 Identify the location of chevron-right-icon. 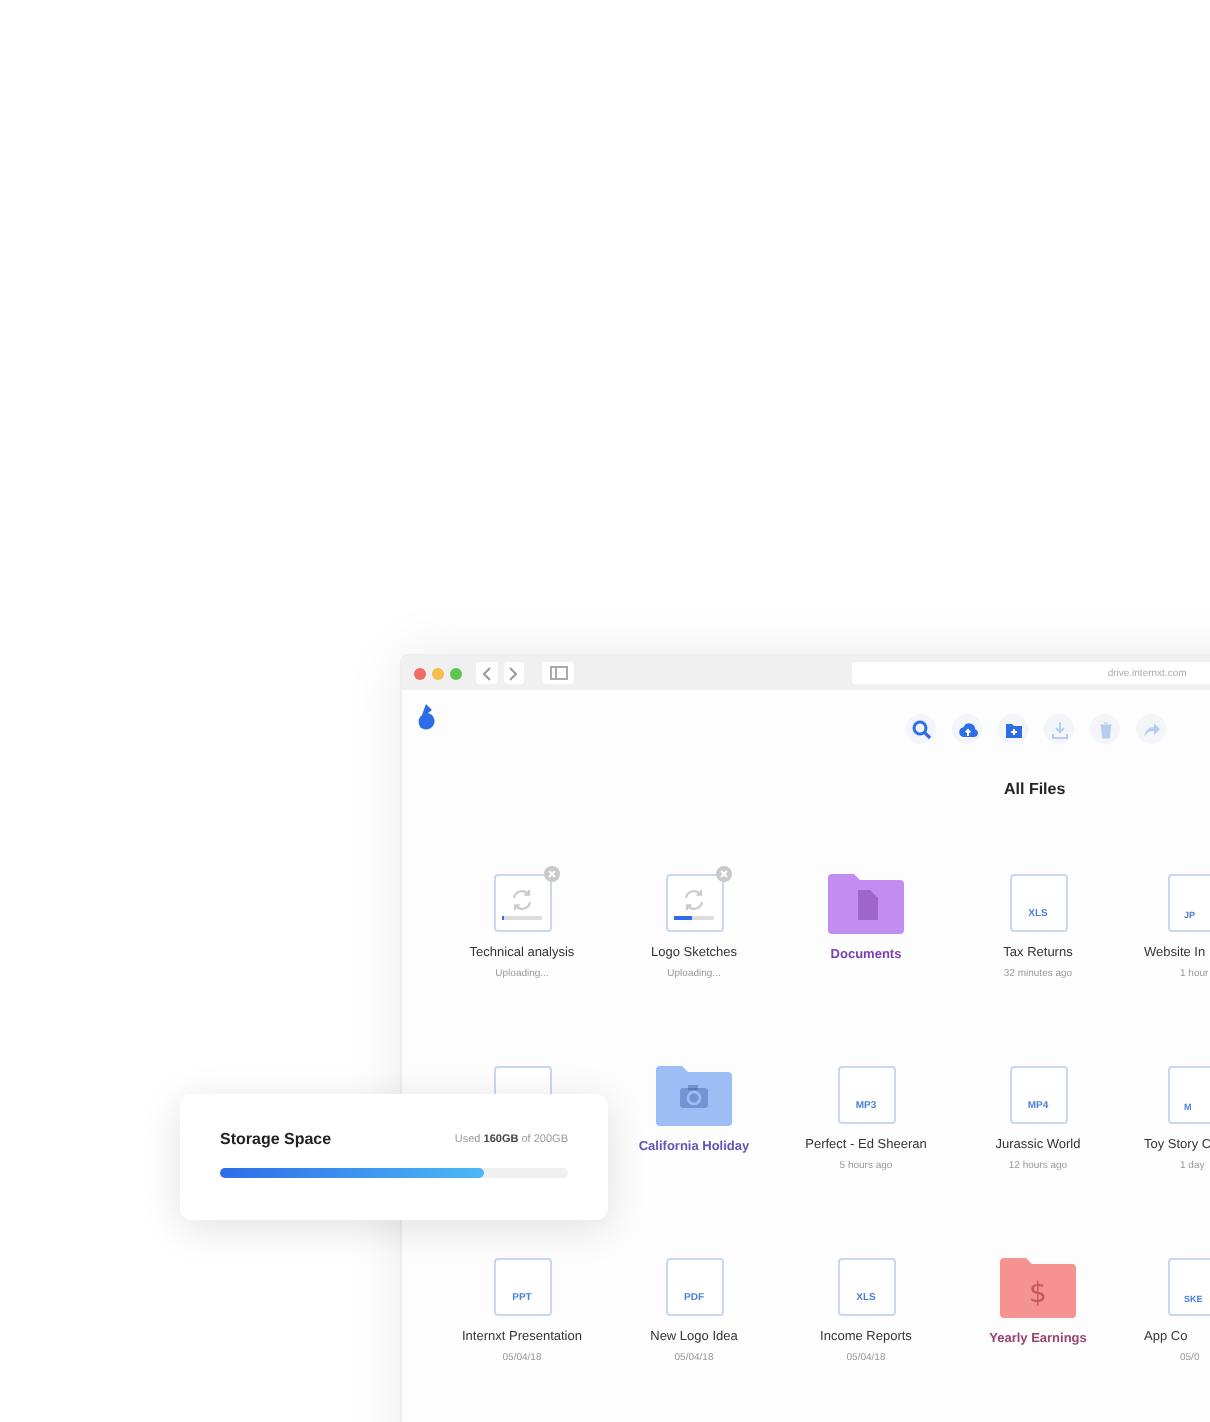
(513, 673).